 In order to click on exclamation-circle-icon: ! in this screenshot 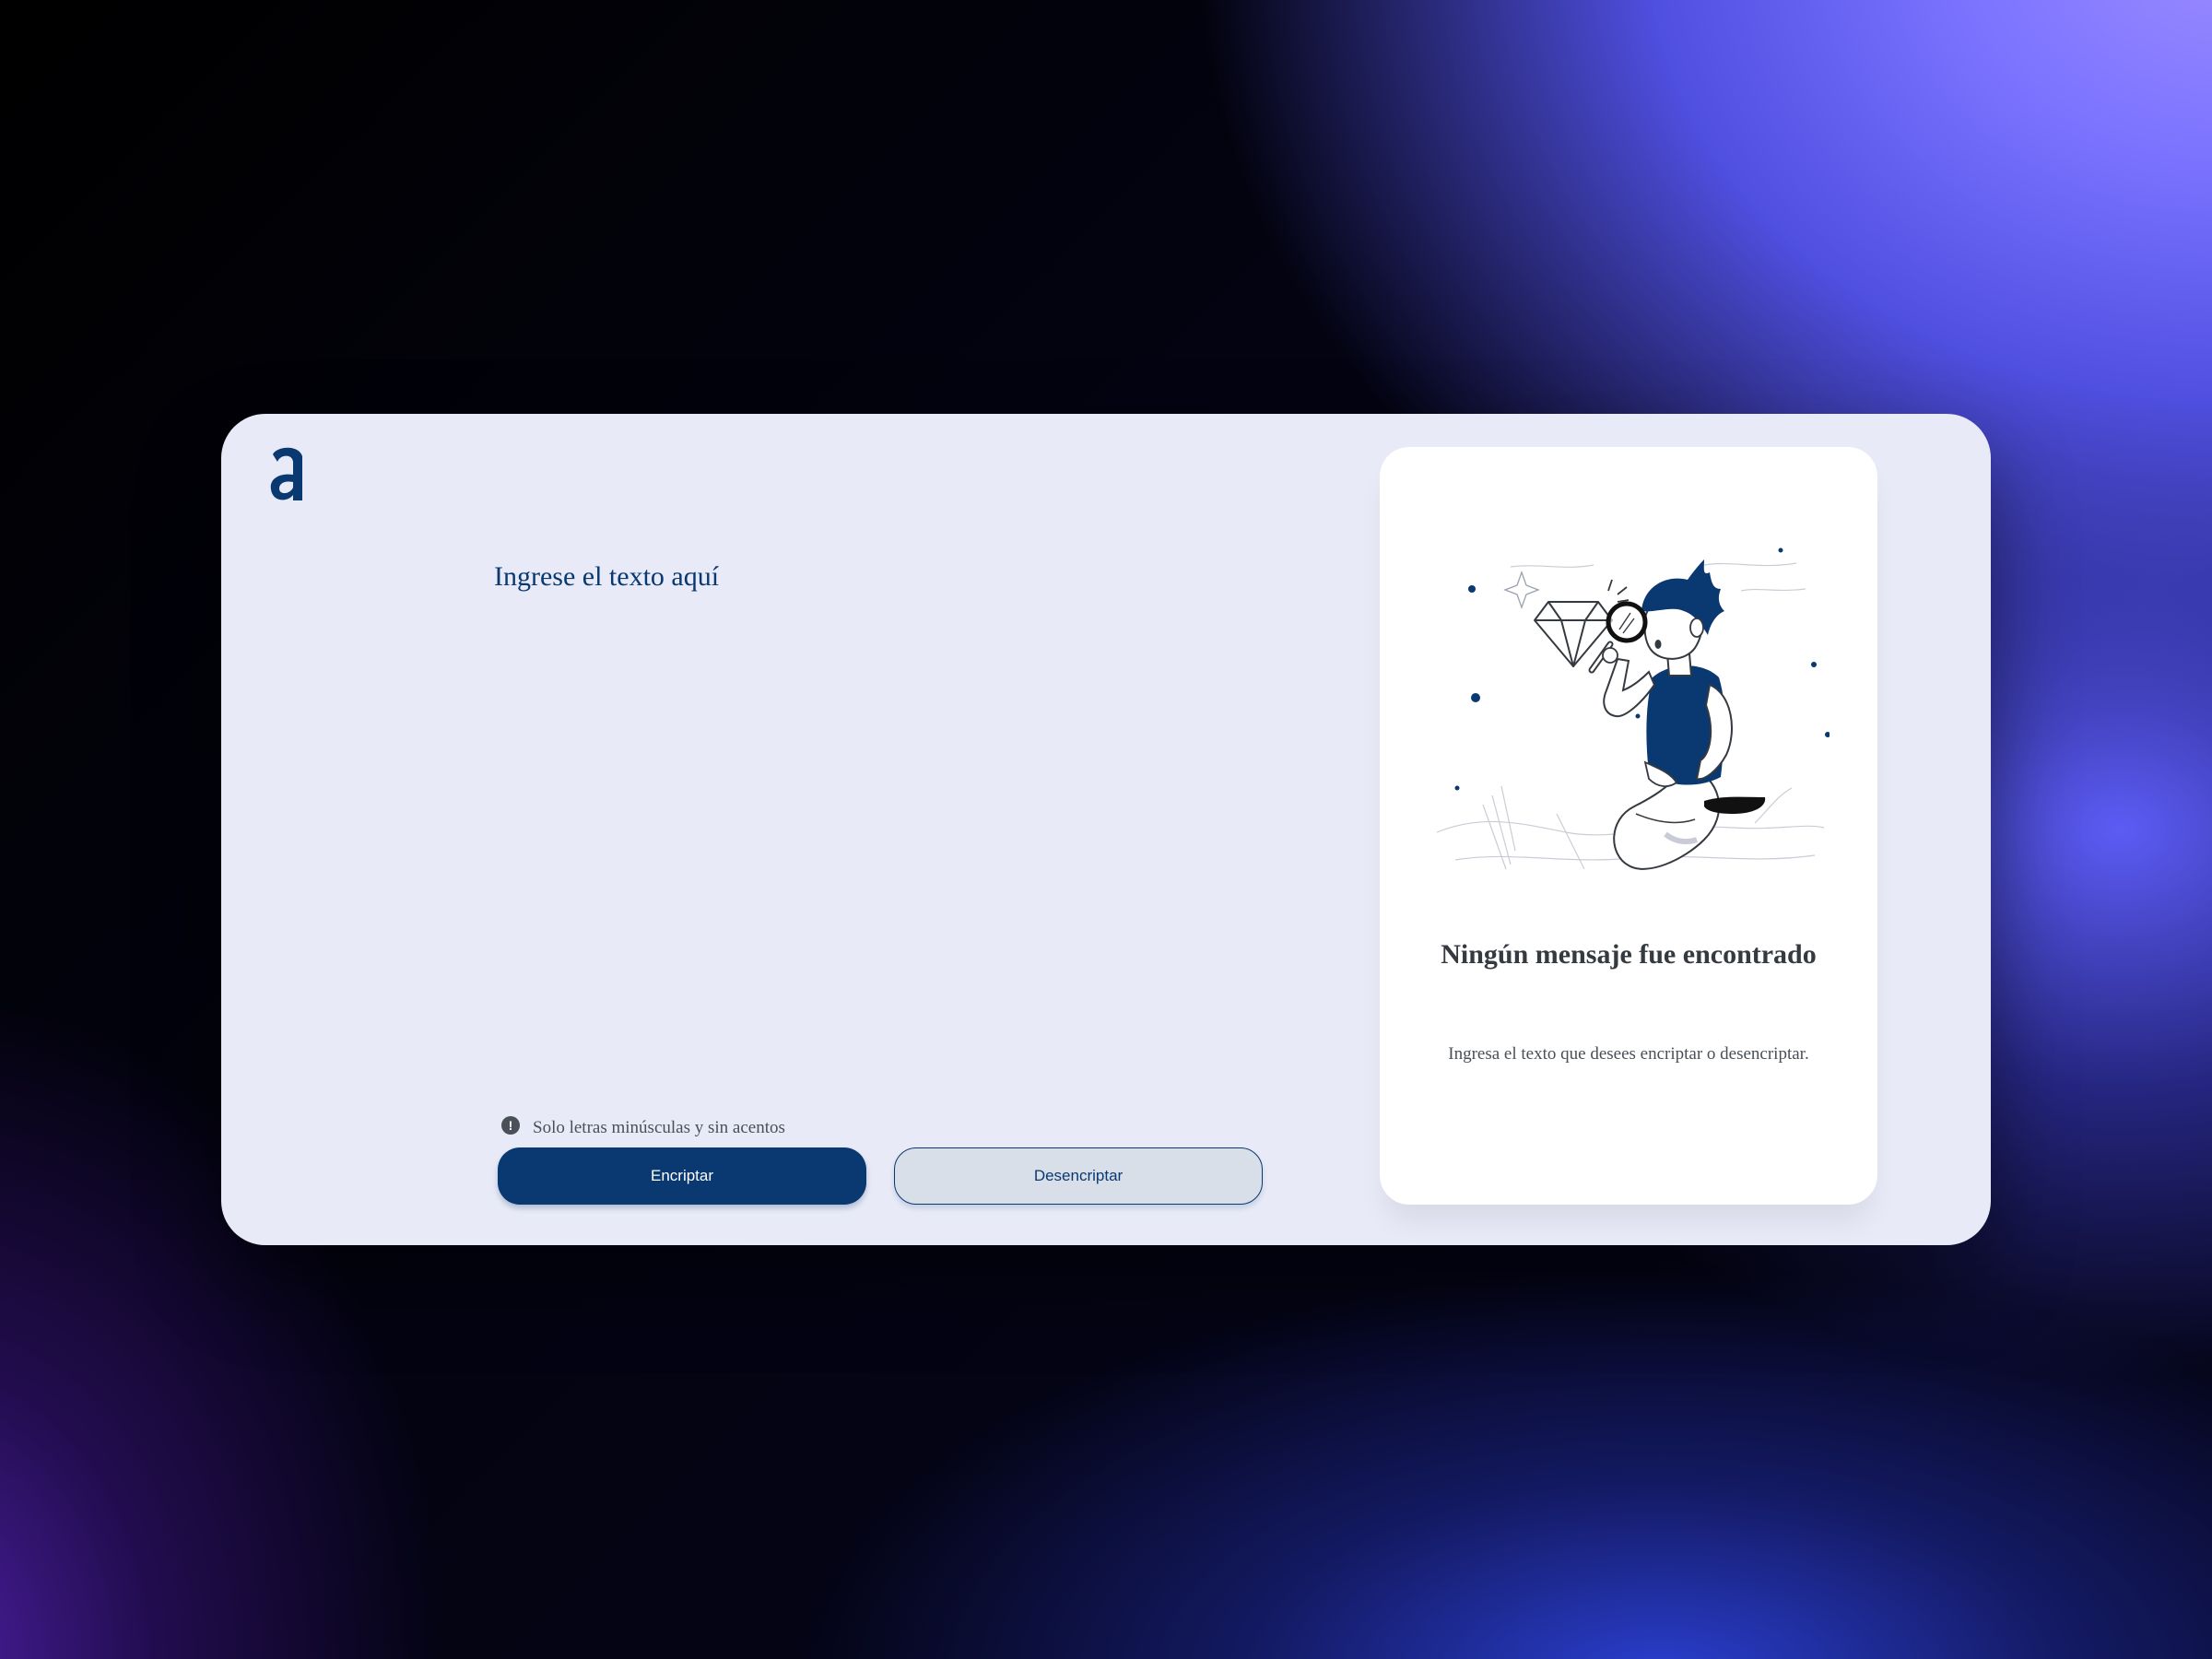, I will do `click(510, 1125)`.